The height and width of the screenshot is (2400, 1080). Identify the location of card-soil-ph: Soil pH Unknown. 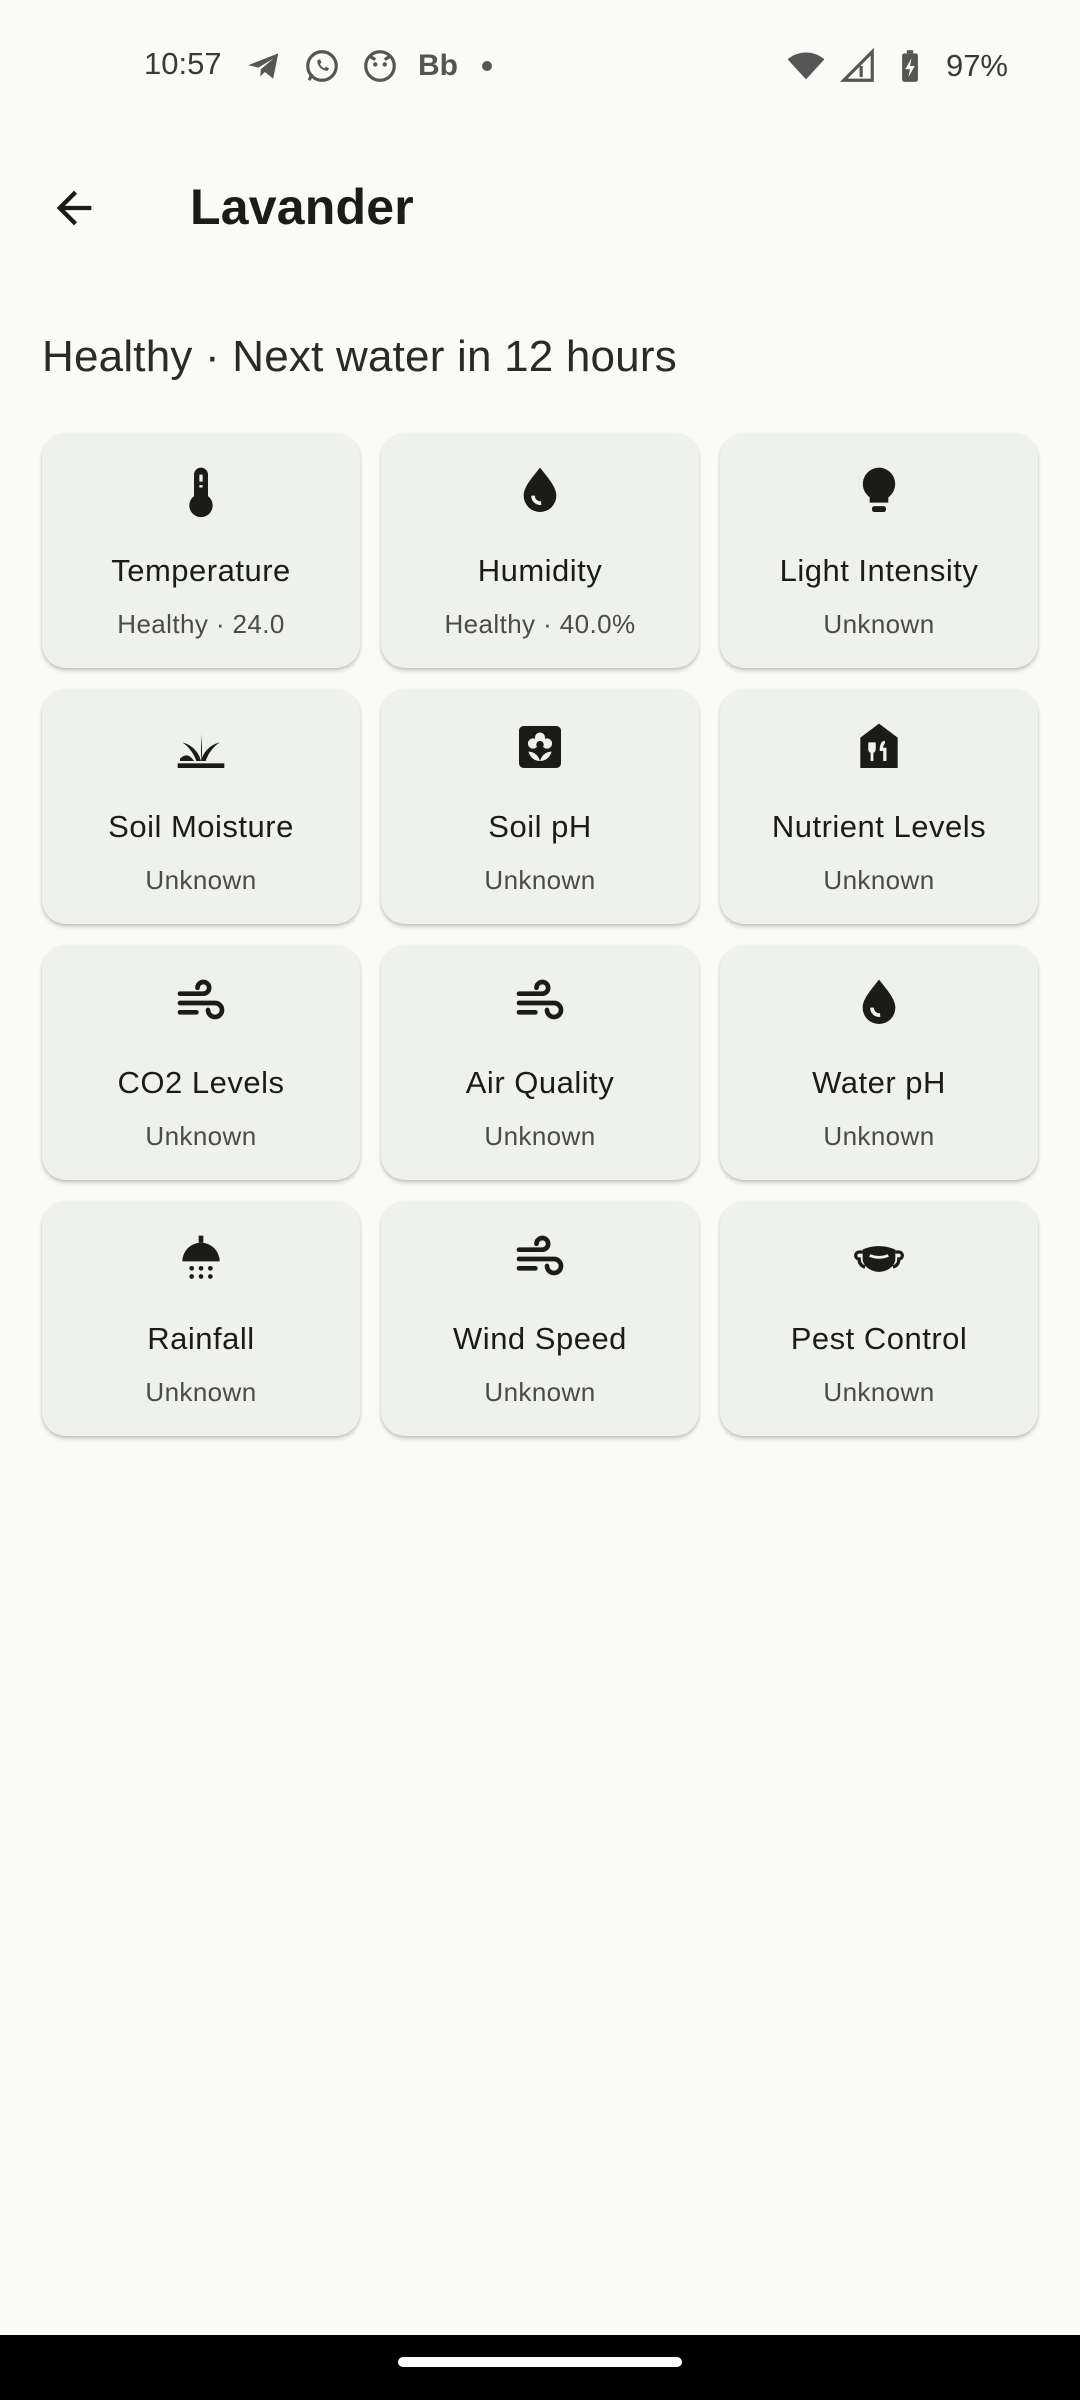
(540, 806).